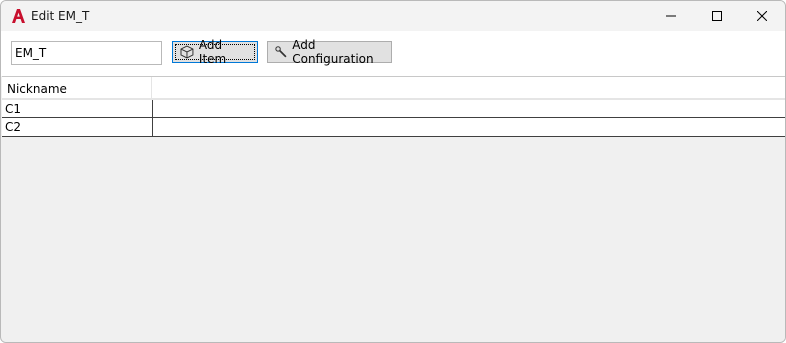 The width and height of the screenshot is (786, 343). What do you see at coordinates (393, 16) in the screenshot?
I see `title-bar: Edit EM_T` at bounding box center [393, 16].